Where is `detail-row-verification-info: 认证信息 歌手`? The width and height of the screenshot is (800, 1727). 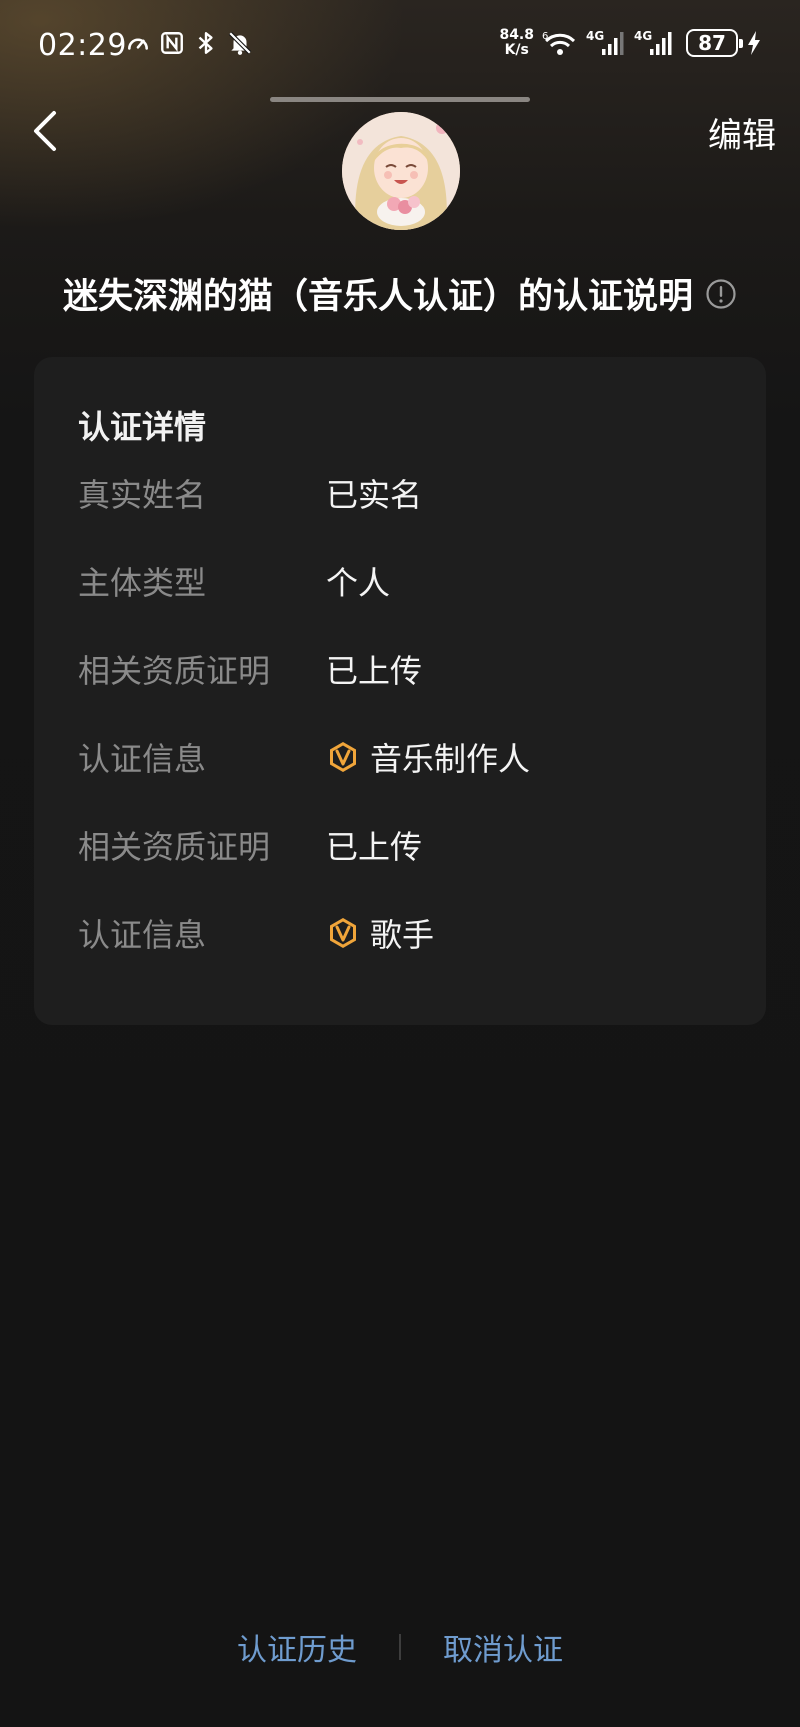
detail-row-verification-info: 认证信息 歌手 is located at coordinates (398, 933).